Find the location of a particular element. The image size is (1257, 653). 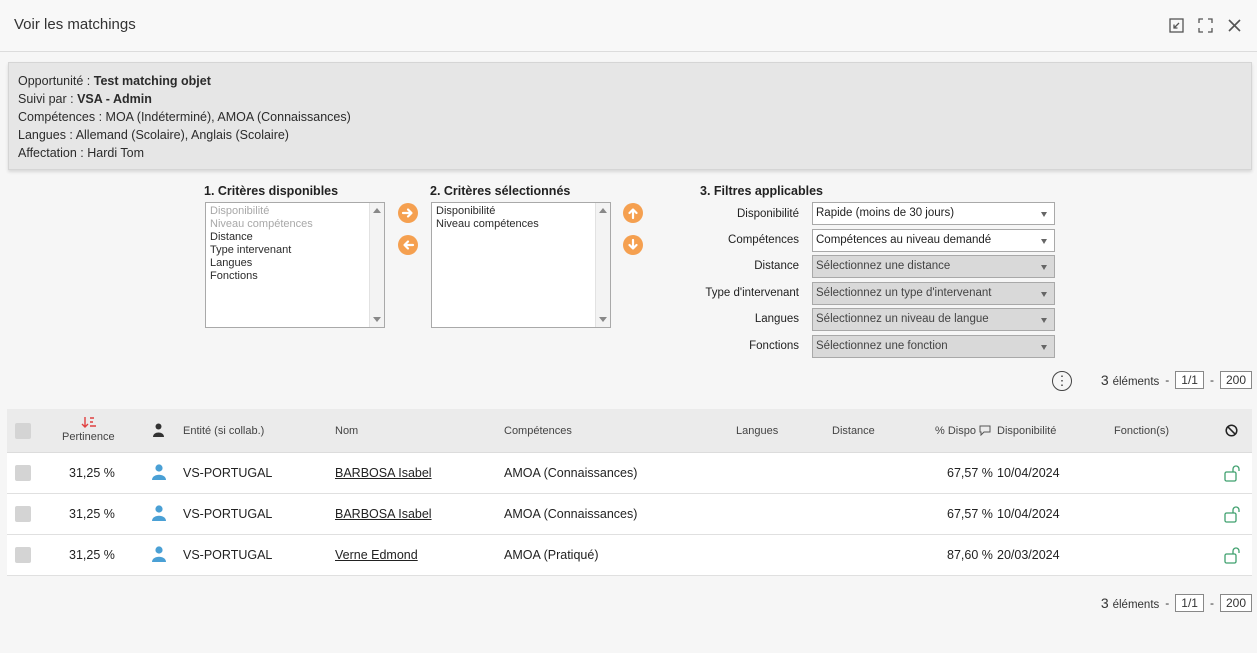

list-item: Type intervenant is located at coordinates (295, 250).